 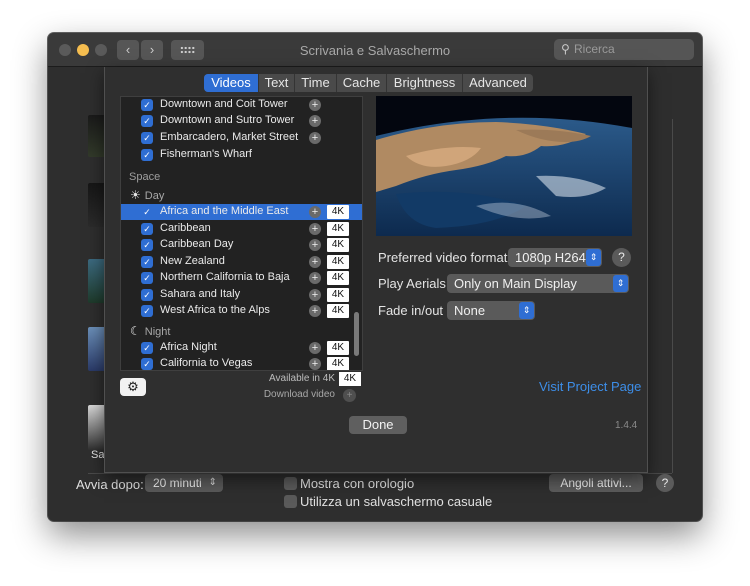 What do you see at coordinates (227, 120) in the screenshot?
I see `video-name: Downtown and Sutro Tower` at bounding box center [227, 120].